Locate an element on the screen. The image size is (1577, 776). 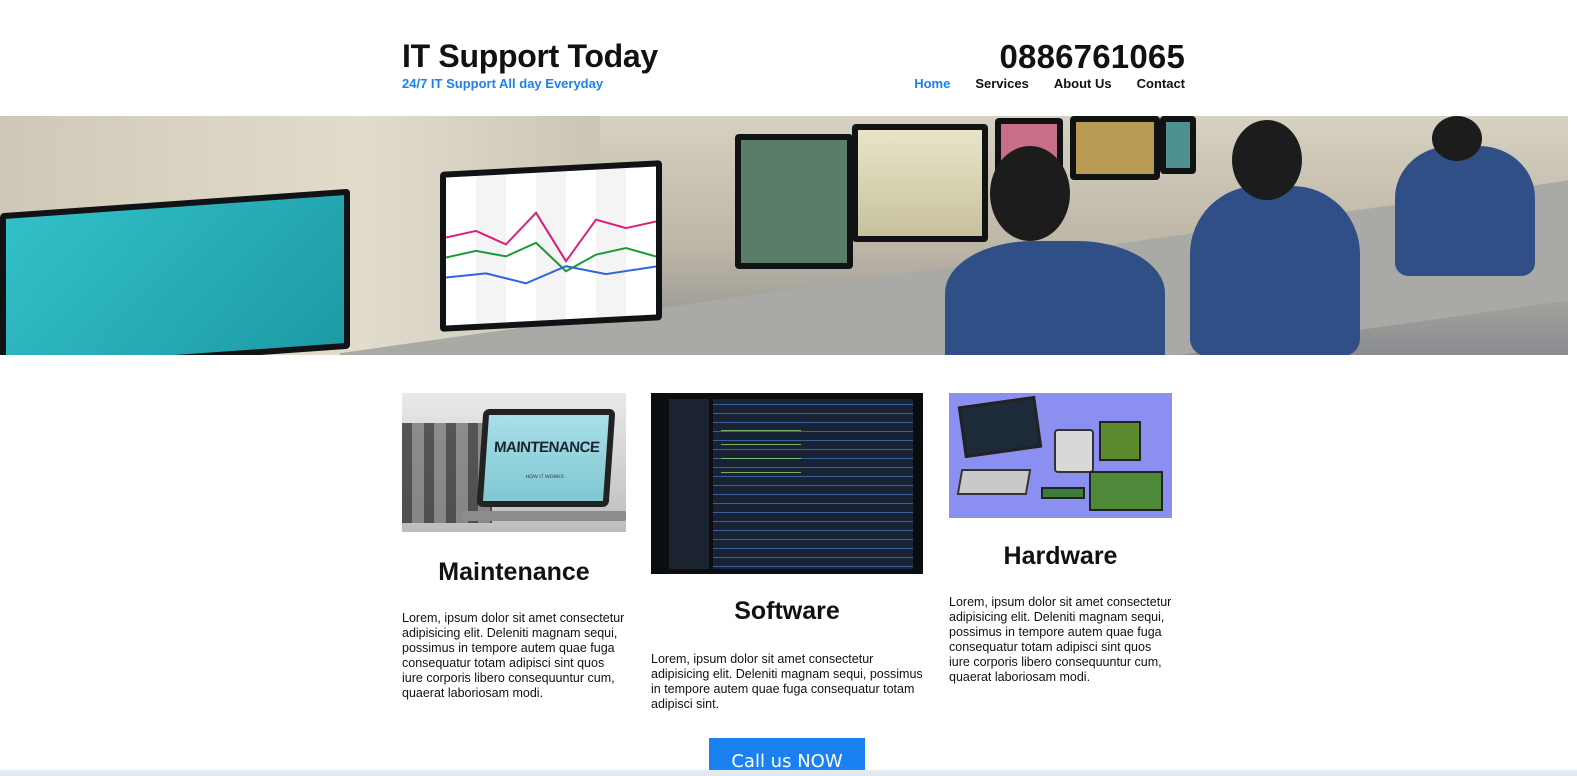
hardware-heading: Hardware is located at coordinates (1060, 556).